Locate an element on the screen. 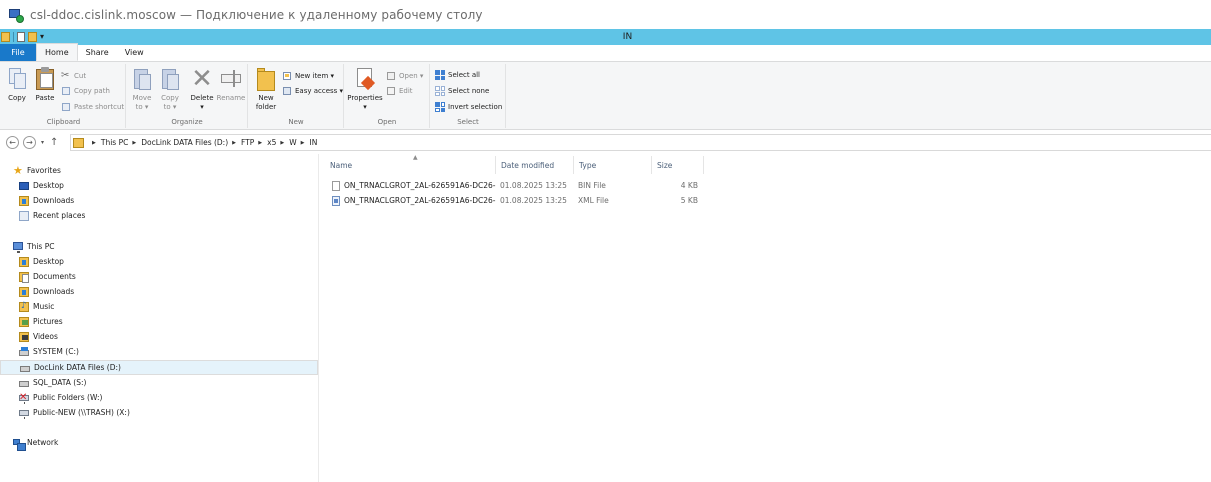  move-to-icon is located at coordinates (142, 79).